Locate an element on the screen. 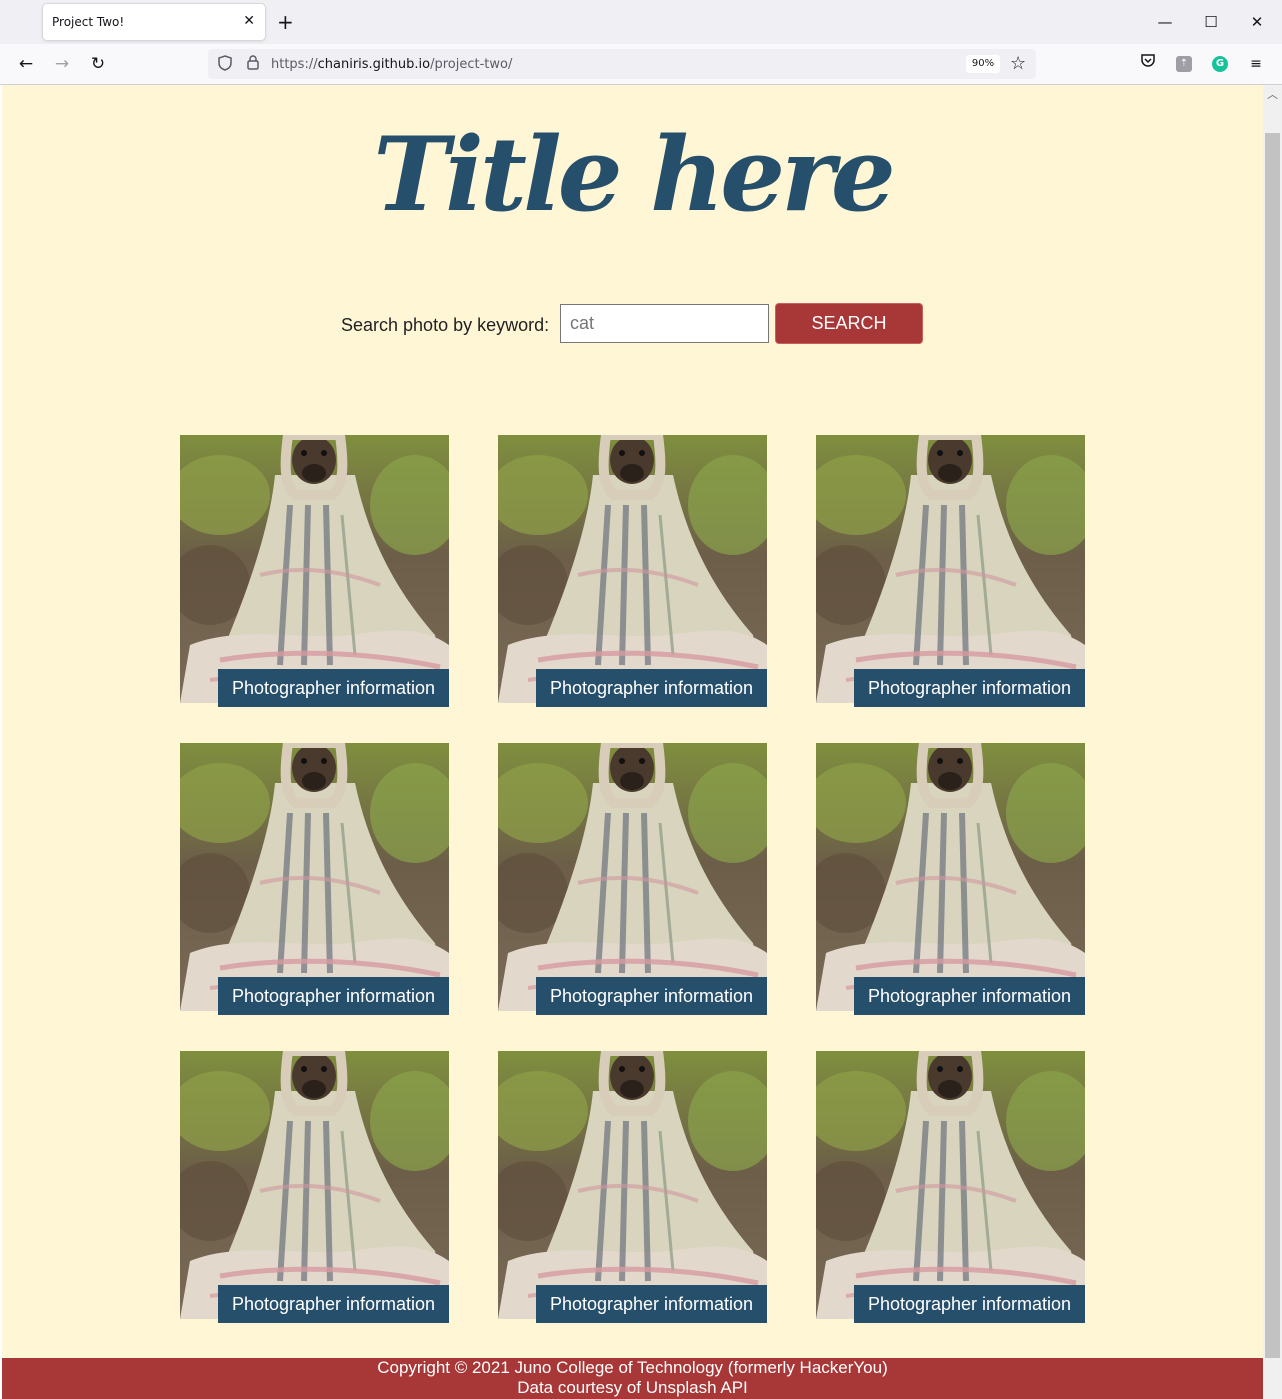  extension-icon: ⇡ is located at coordinates (1184, 64).